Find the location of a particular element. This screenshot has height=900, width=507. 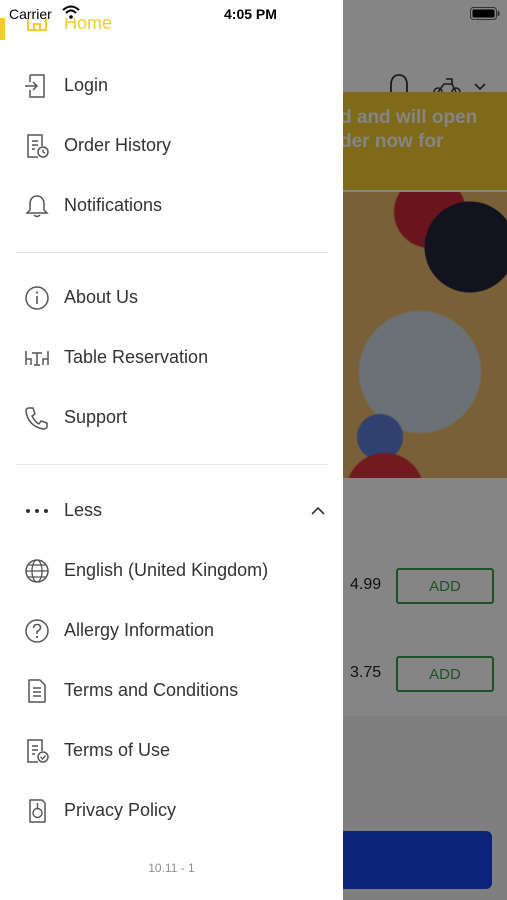

status-time: 4:05 PM is located at coordinates (250, 14).